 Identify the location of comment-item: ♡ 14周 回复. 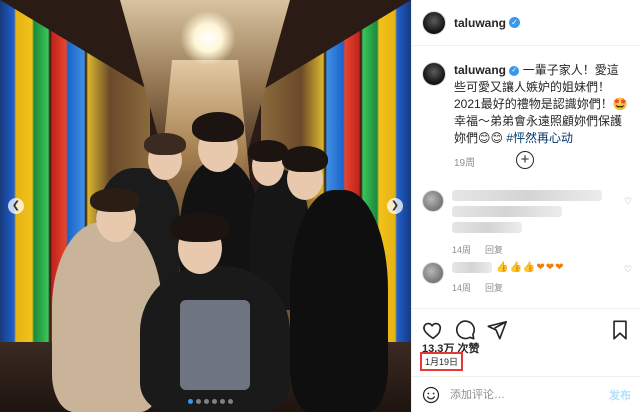
(527, 223).